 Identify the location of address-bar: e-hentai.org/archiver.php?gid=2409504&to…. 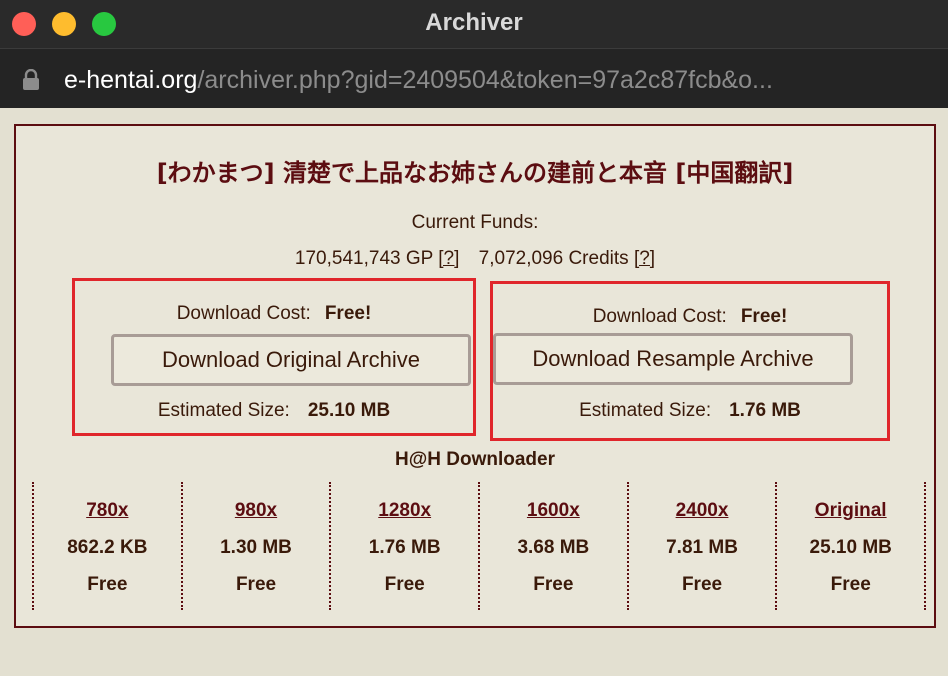
(474, 78).